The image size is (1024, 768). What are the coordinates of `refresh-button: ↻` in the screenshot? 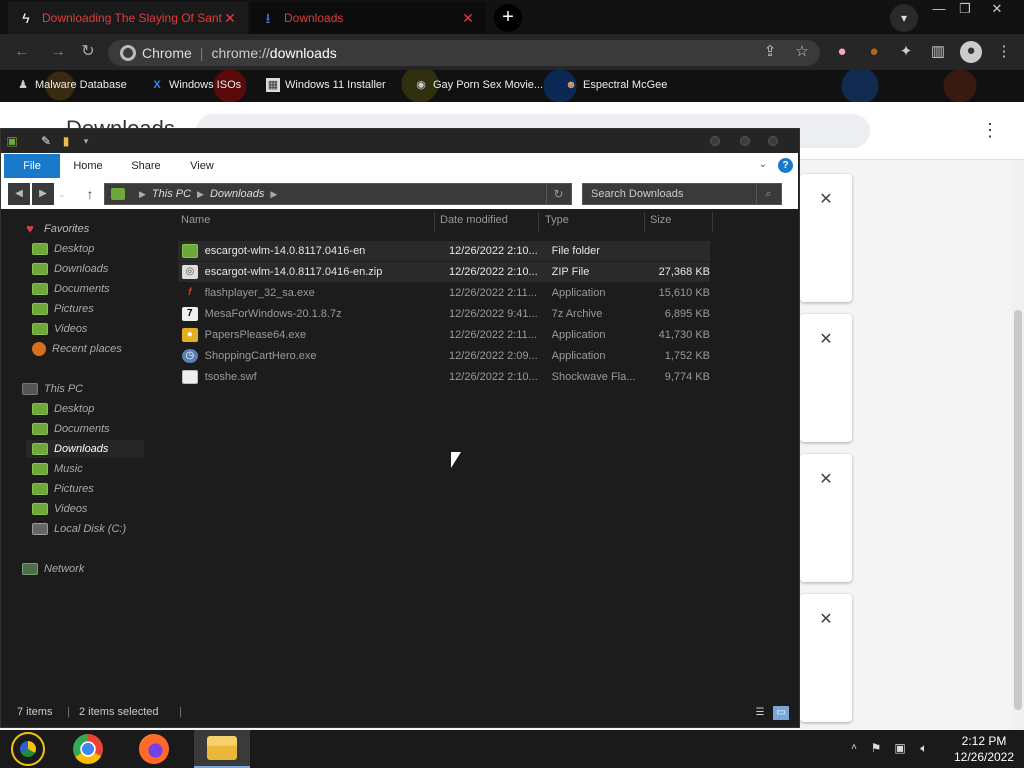 It's located at (558, 194).